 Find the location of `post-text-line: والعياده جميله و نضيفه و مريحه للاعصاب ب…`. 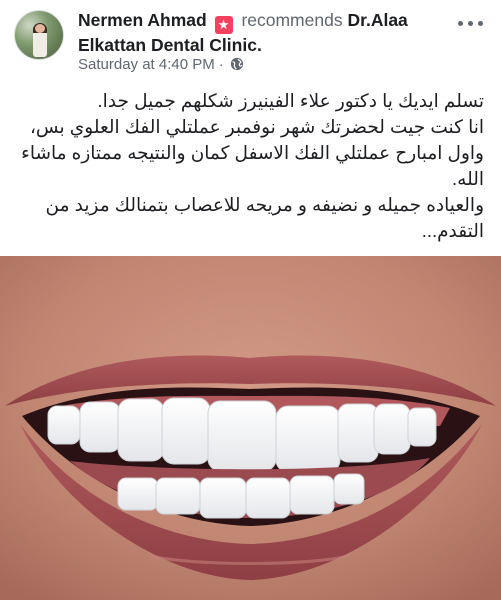

post-text-line: والعياده جميله و نضيفه و مريحه للاعصاب ب… is located at coordinates (265, 217).